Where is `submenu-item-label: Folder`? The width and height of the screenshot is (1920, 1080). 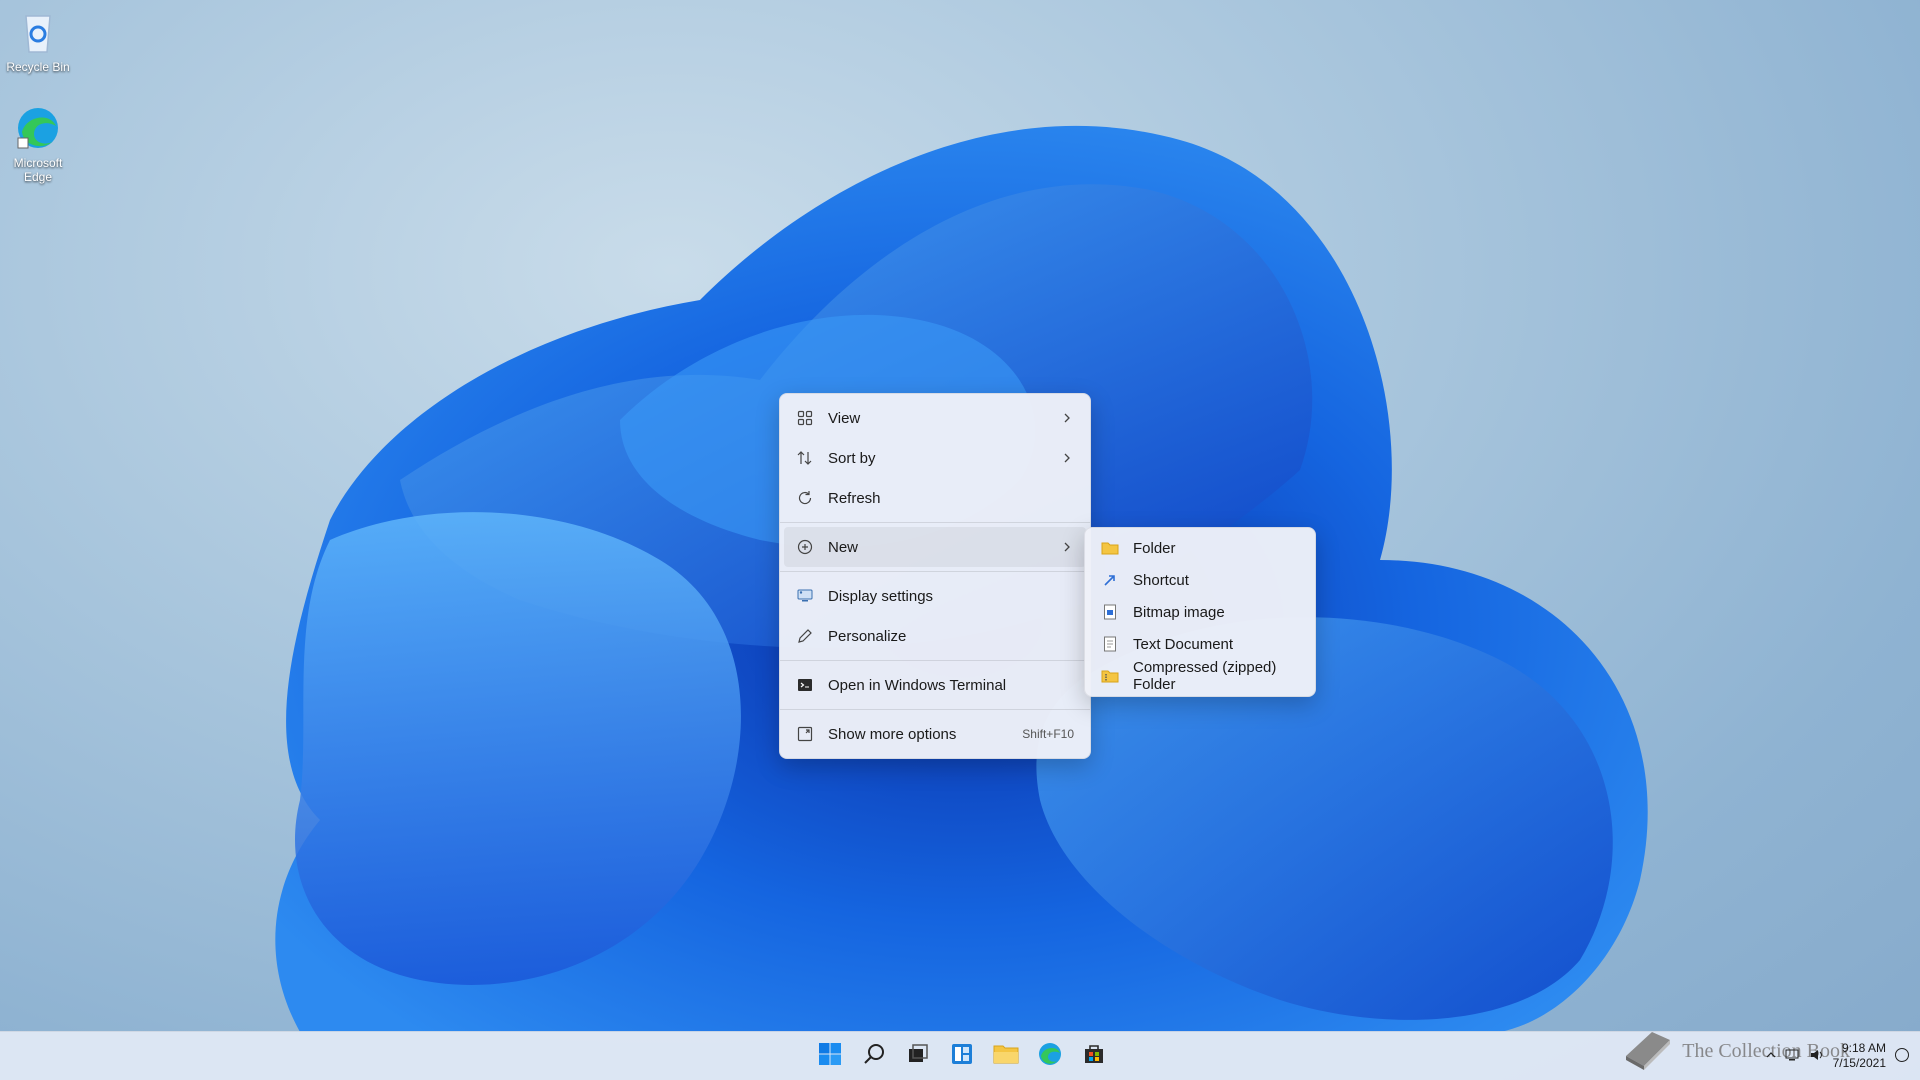 submenu-item-label: Folder is located at coordinates (1154, 548).